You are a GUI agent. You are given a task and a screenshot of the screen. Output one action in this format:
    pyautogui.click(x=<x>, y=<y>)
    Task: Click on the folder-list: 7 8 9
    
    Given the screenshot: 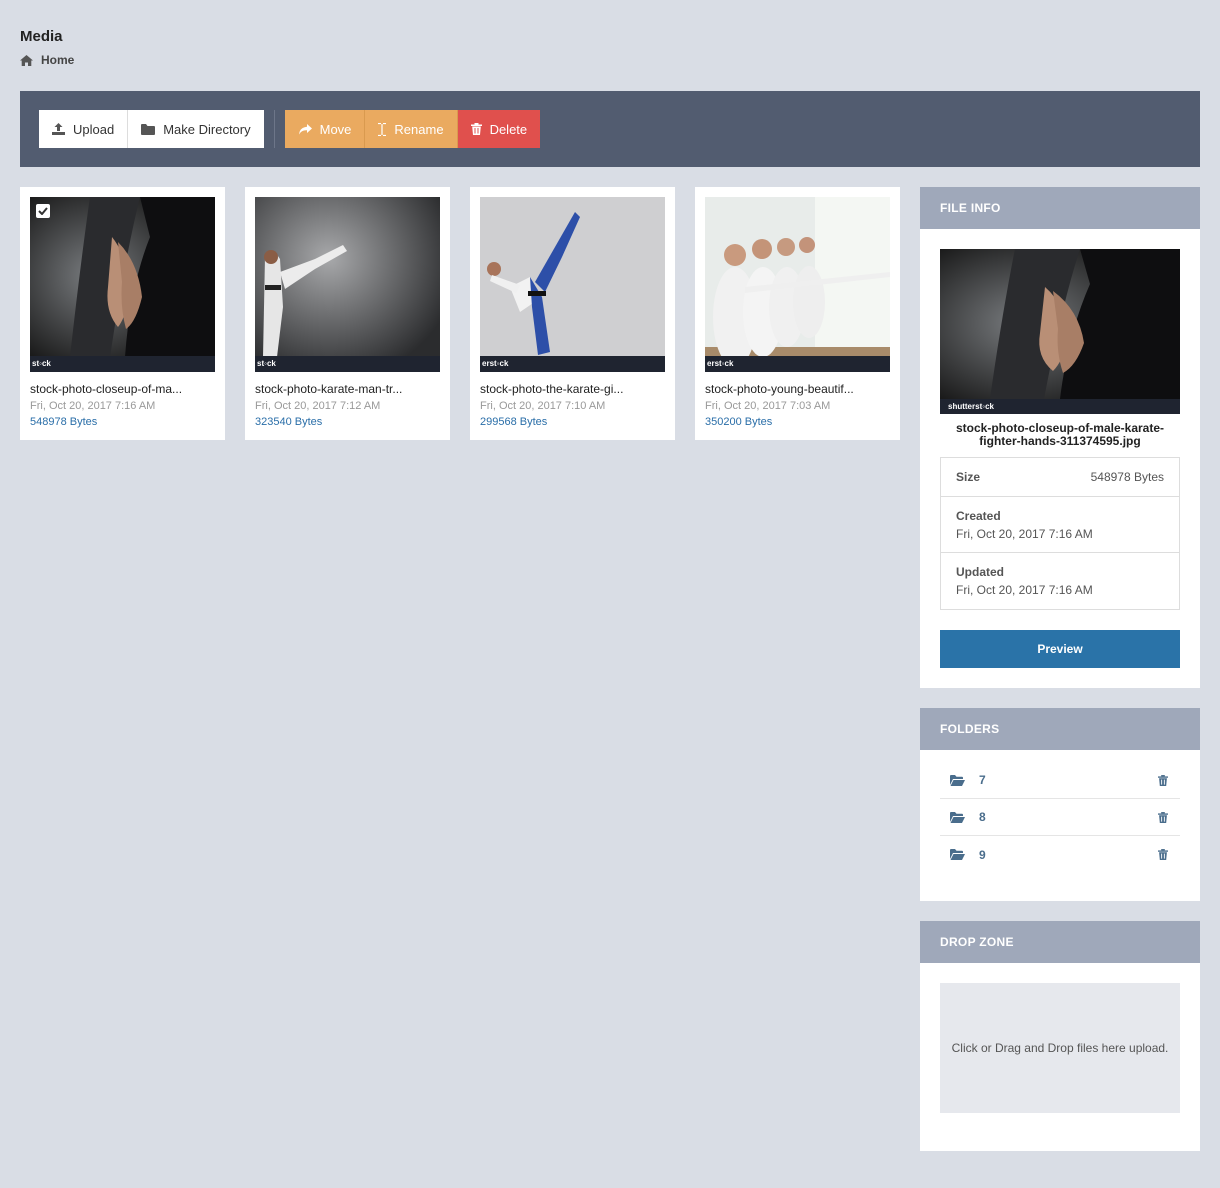 What is the action you would take?
    pyautogui.click(x=1060, y=811)
    